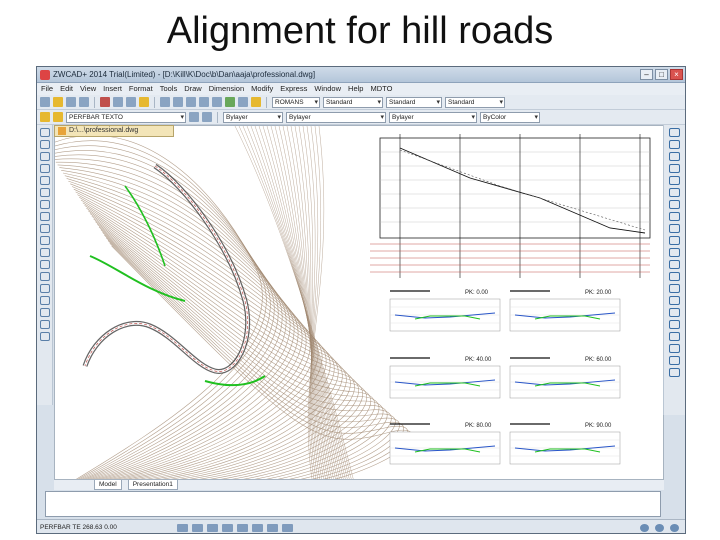  Describe the element at coordinates (44, 264) in the screenshot. I see `make-block-icon` at that location.